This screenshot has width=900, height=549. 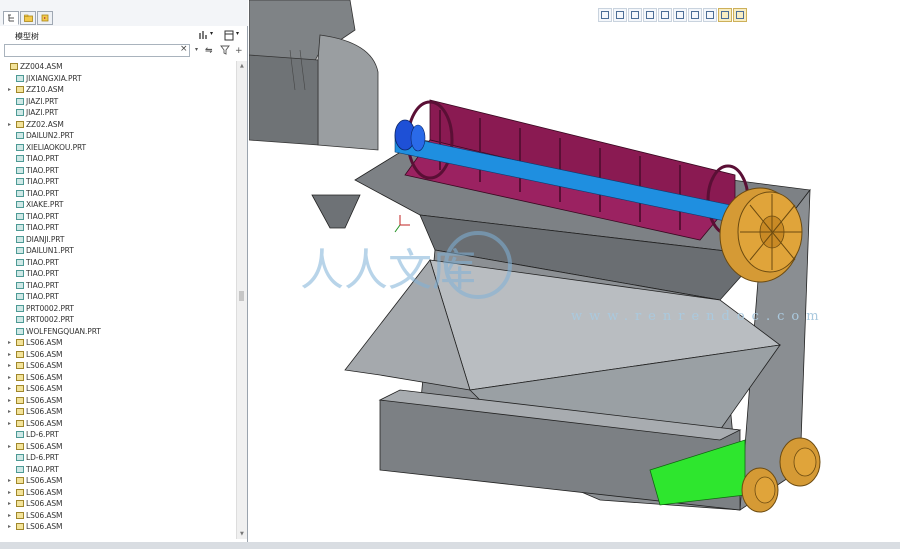 I want to click on tree-row: DAILUN2.PRT, so click(x=118, y=136).